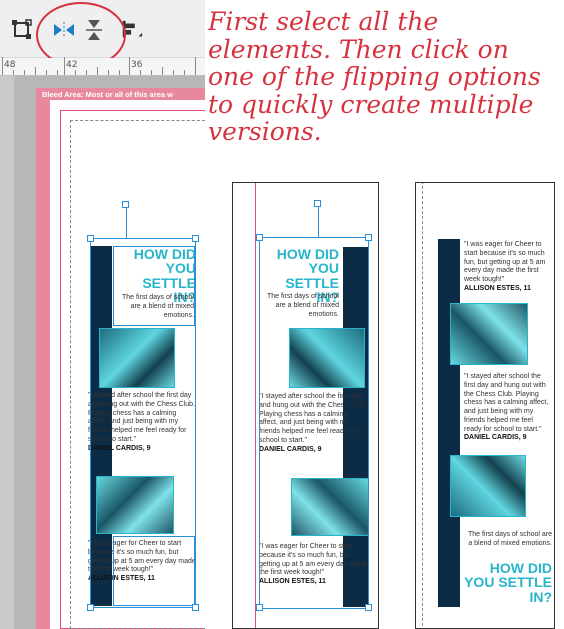 This screenshot has width=564, height=629. What do you see at coordinates (108, 94) in the screenshot?
I see `bleed-area-label: Bleed Area: Most or all of this area w` at bounding box center [108, 94].